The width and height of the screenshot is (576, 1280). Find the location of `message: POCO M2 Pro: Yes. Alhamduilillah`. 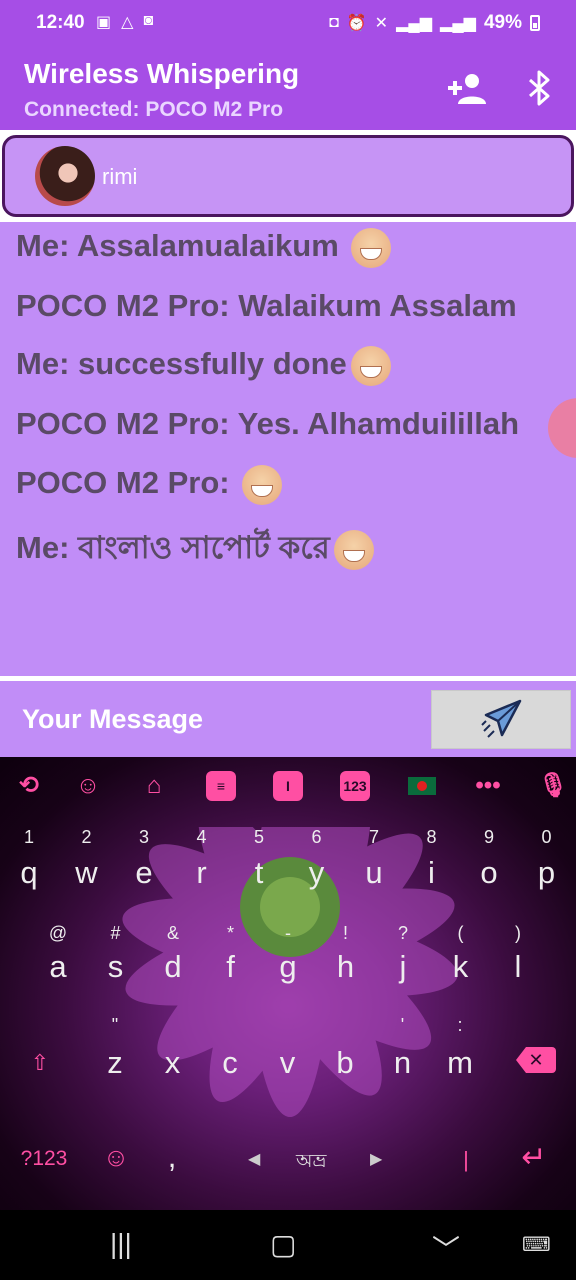

message: POCO M2 Pro: Yes. Alhamduilillah is located at coordinates (267, 424).